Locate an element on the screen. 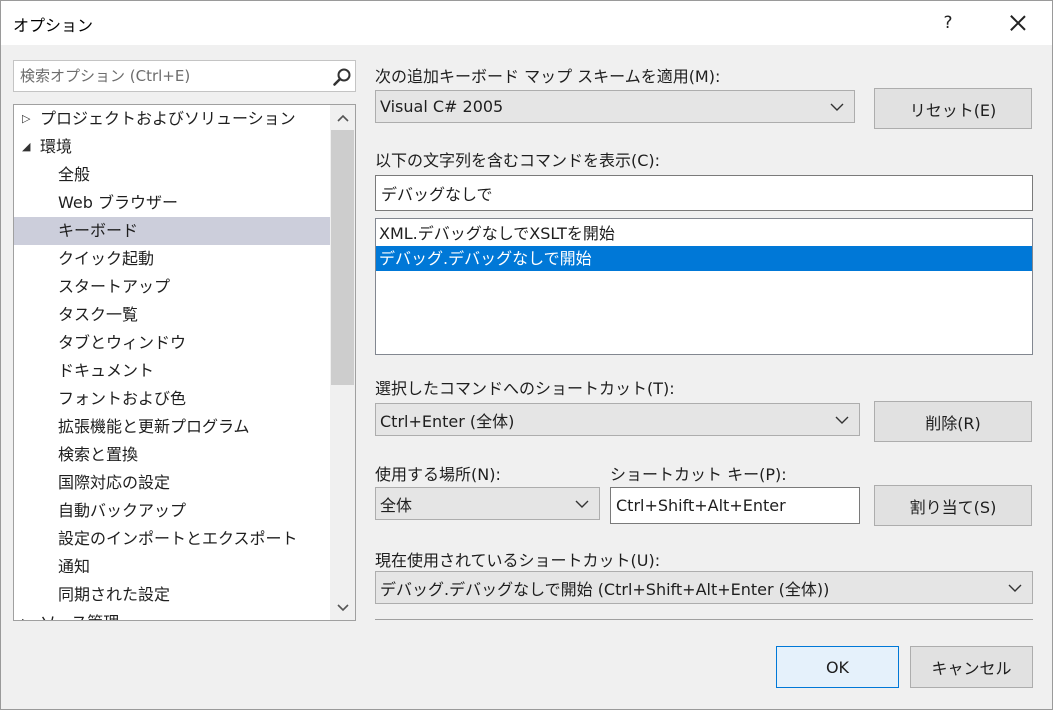 This screenshot has height=710, width=1053. tree-item-label: ドキュメント is located at coordinates (106, 370).